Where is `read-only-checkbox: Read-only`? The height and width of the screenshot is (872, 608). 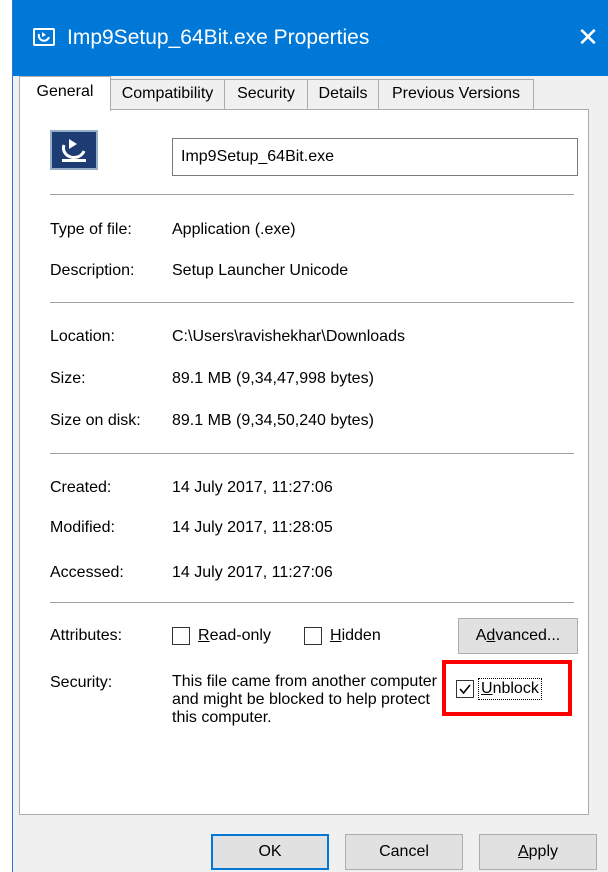 read-only-checkbox: Read-only is located at coordinates (221, 636).